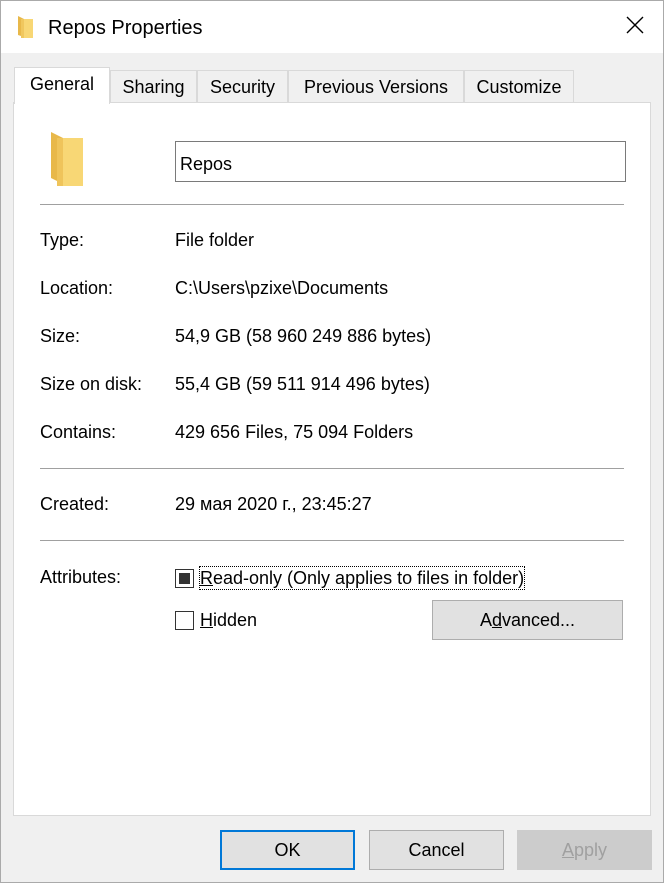  What do you see at coordinates (496, 619) in the screenshot?
I see `advanced-access-key: d` at bounding box center [496, 619].